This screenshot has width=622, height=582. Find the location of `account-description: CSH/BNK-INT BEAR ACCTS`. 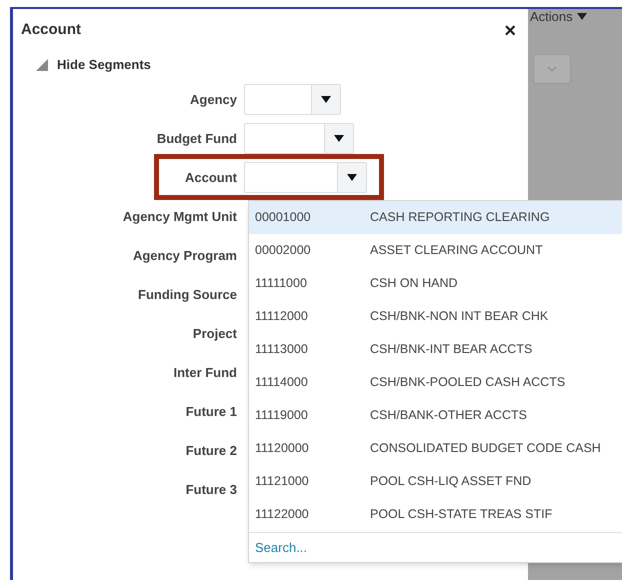

account-description: CSH/BNK-INT BEAR ACCTS is located at coordinates (451, 349).